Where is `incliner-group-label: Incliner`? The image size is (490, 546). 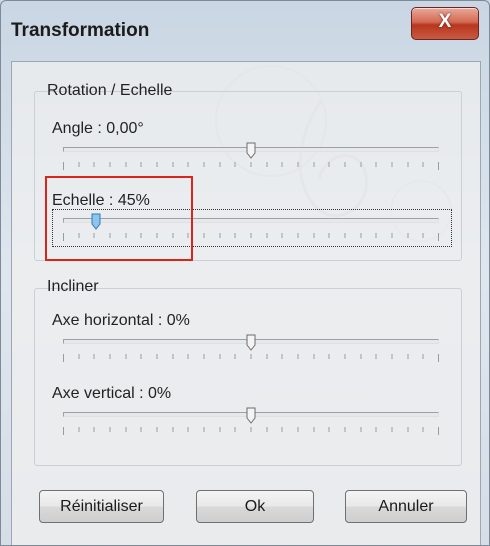 incliner-group-label: Incliner is located at coordinates (73, 286).